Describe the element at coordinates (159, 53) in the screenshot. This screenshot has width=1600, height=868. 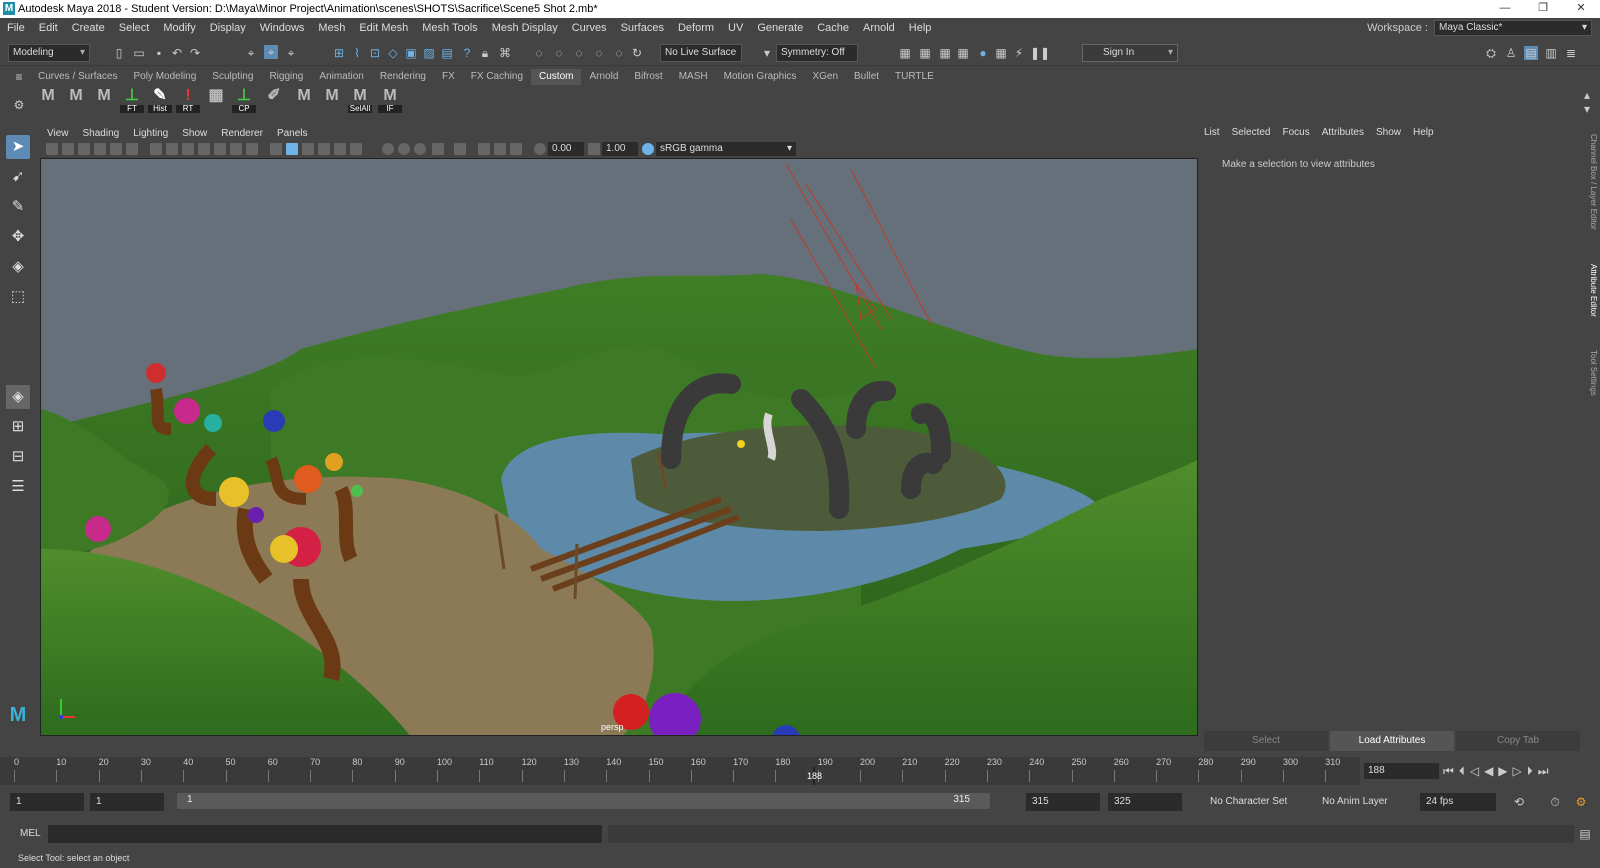
I see `save-scene-icon: ▪` at that location.